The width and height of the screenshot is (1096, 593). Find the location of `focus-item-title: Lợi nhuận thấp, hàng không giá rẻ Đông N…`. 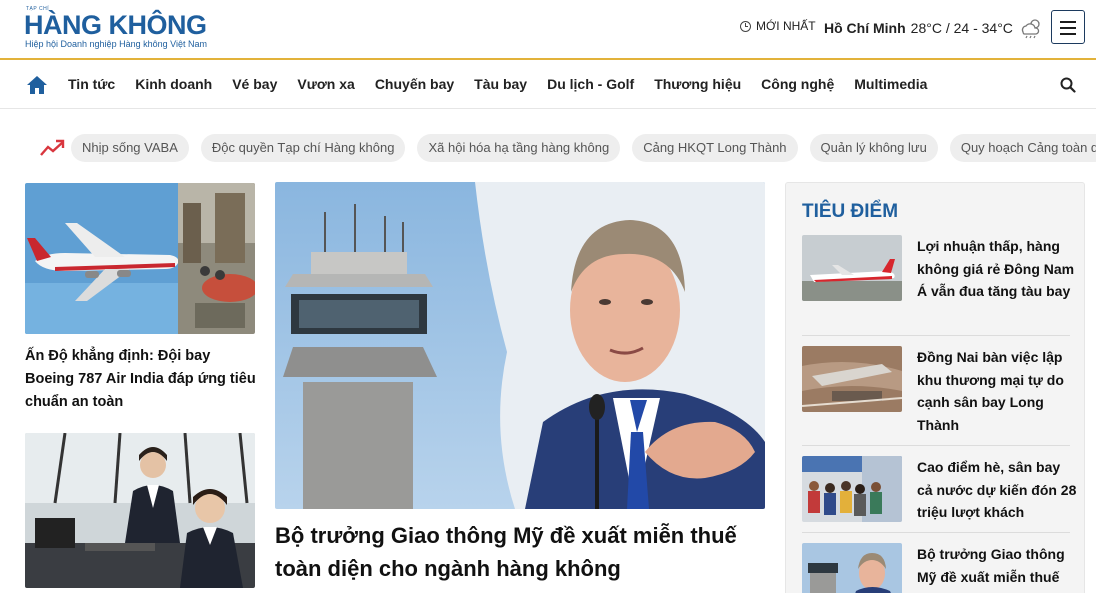

focus-item-title: Lợi nhuận thấp, hàng không giá rẻ Đông N… is located at coordinates (996, 268).